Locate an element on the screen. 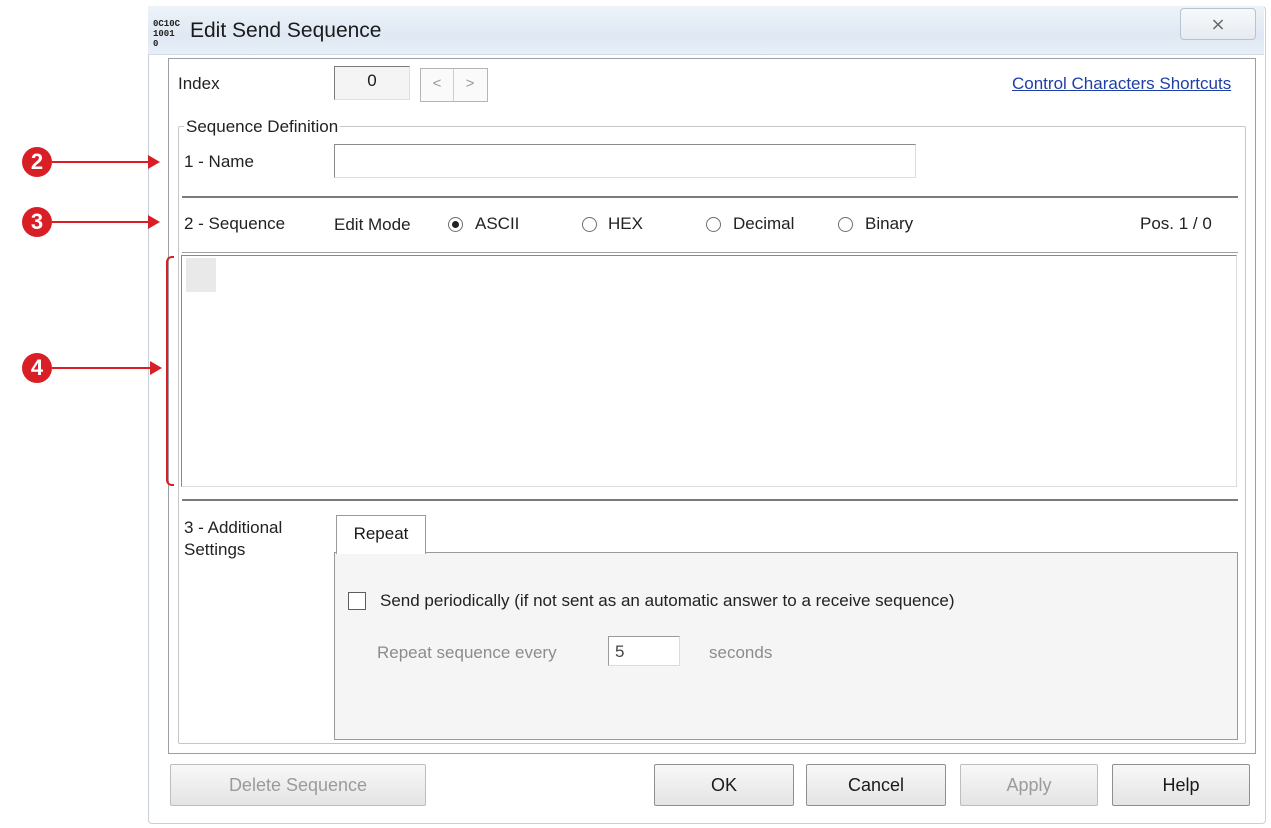 This screenshot has width=1271, height=828. annotation-marker-4: 4 is located at coordinates (37, 368).